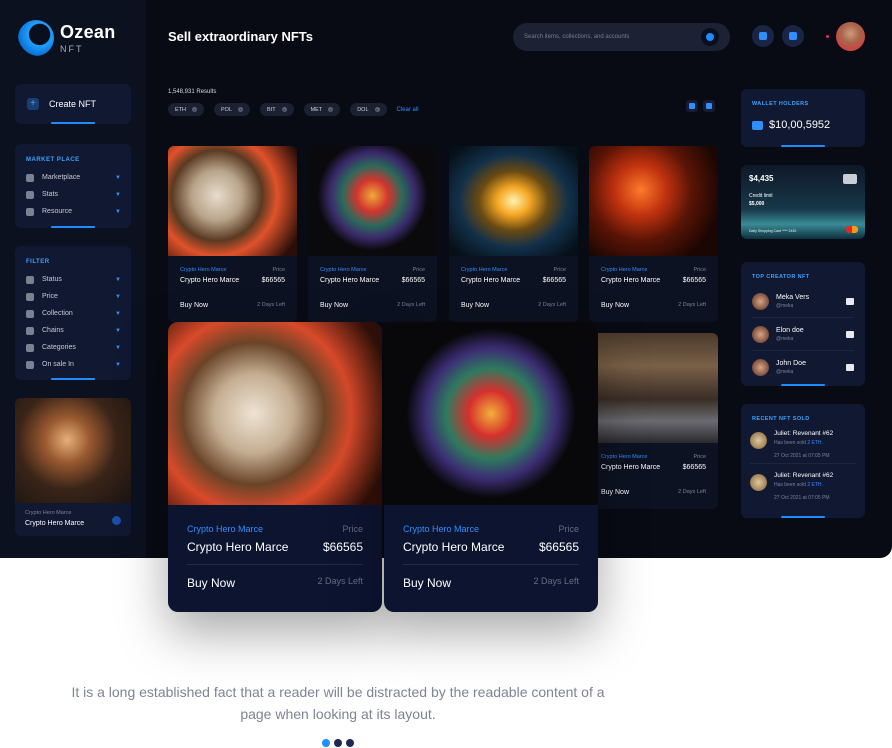 This screenshot has height=748, width=892. What do you see at coordinates (73, 347) in the screenshot?
I see `filter-categories: Categories ▼` at bounding box center [73, 347].